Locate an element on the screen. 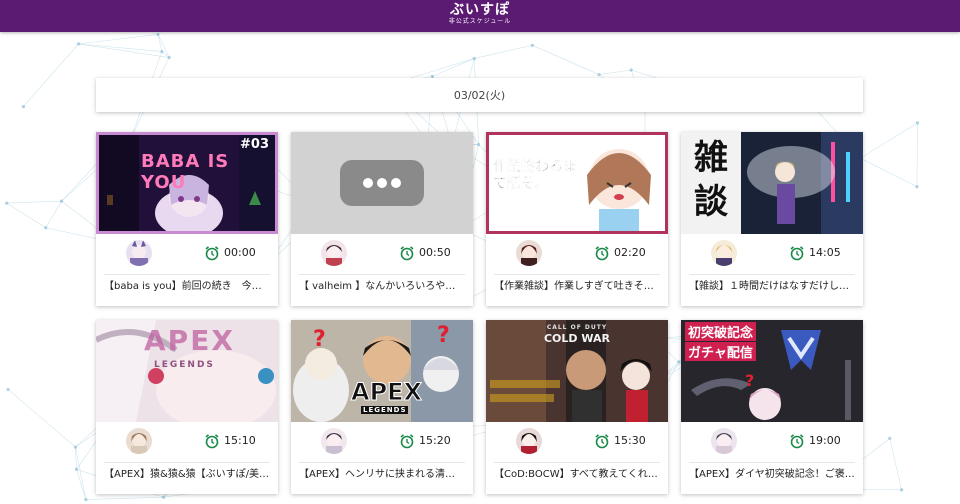 This screenshot has width=960, height=504. stream-time: 15:30 is located at coordinates (630, 440).